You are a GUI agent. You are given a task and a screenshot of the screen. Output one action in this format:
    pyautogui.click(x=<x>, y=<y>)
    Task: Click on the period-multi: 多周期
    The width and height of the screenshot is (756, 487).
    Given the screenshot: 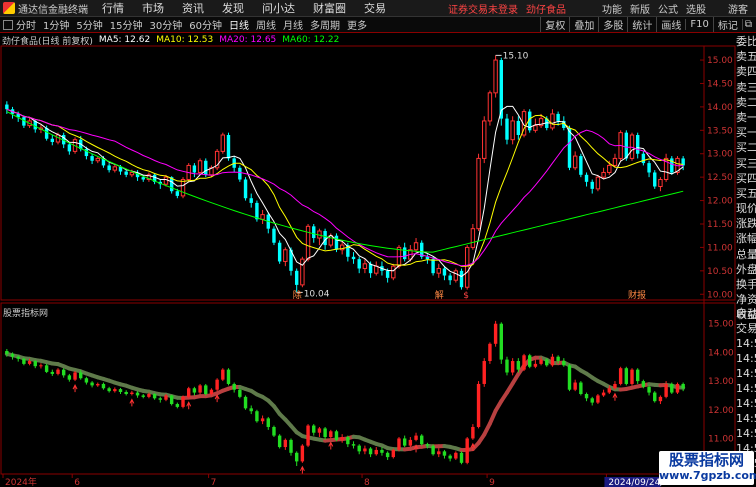 What is the action you would take?
    pyautogui.click(x=325, y=24)
    